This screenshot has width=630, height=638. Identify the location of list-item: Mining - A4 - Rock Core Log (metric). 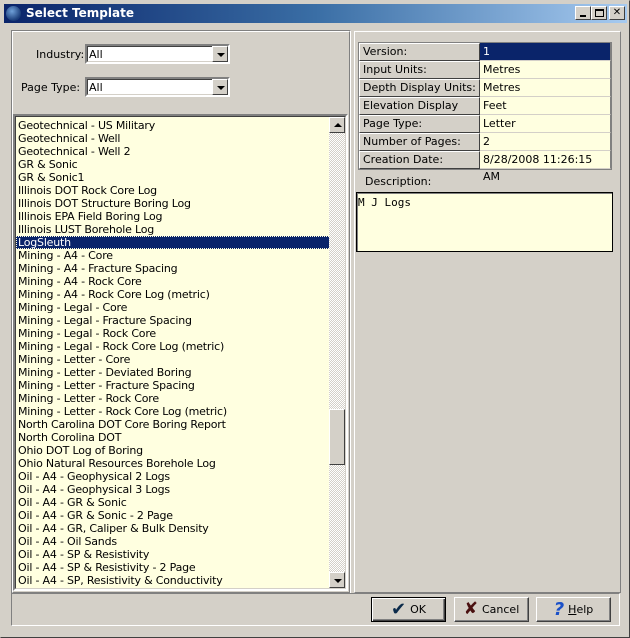
(174, 294).